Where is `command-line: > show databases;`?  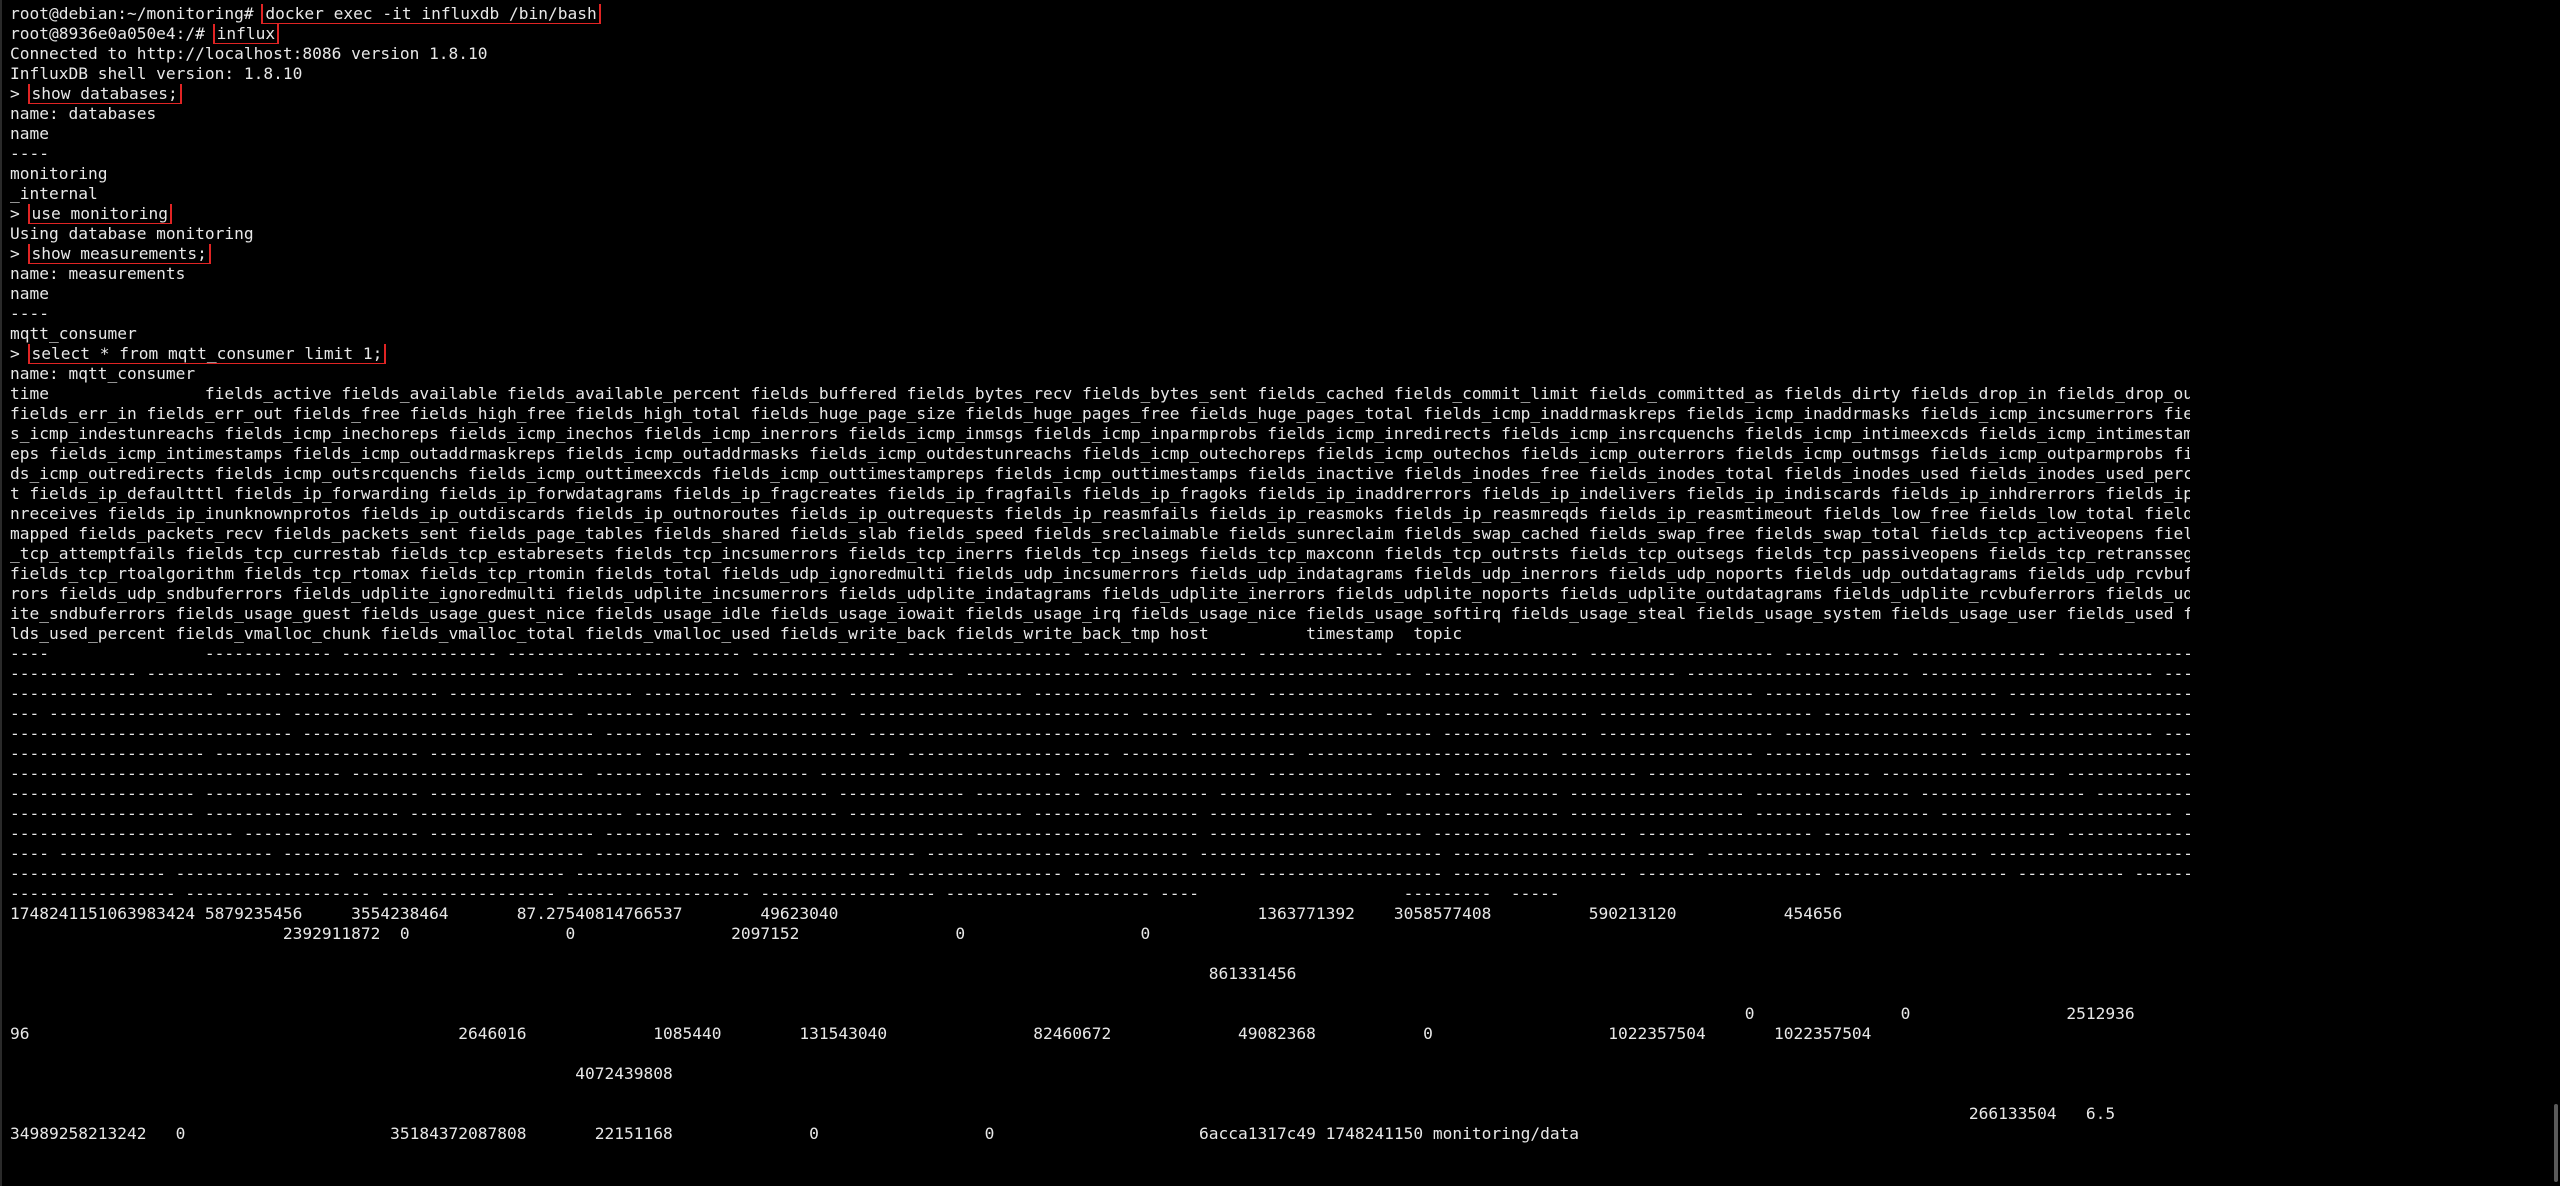
command-line: > show databases; is located at coordinates (1100, 94).